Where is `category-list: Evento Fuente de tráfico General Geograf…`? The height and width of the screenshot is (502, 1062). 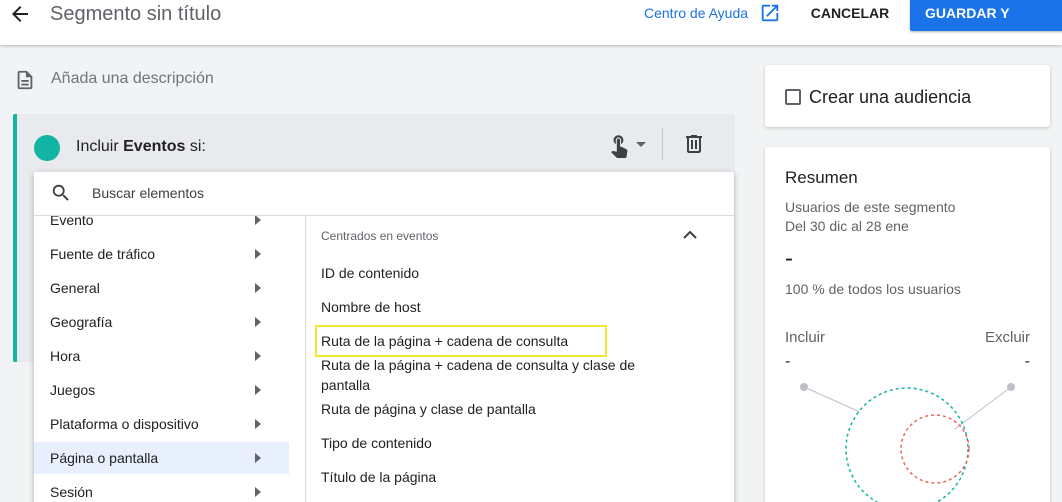 category-list: Evento Fuente de tráfico General Geograf… is located at coordinates (169, 359).